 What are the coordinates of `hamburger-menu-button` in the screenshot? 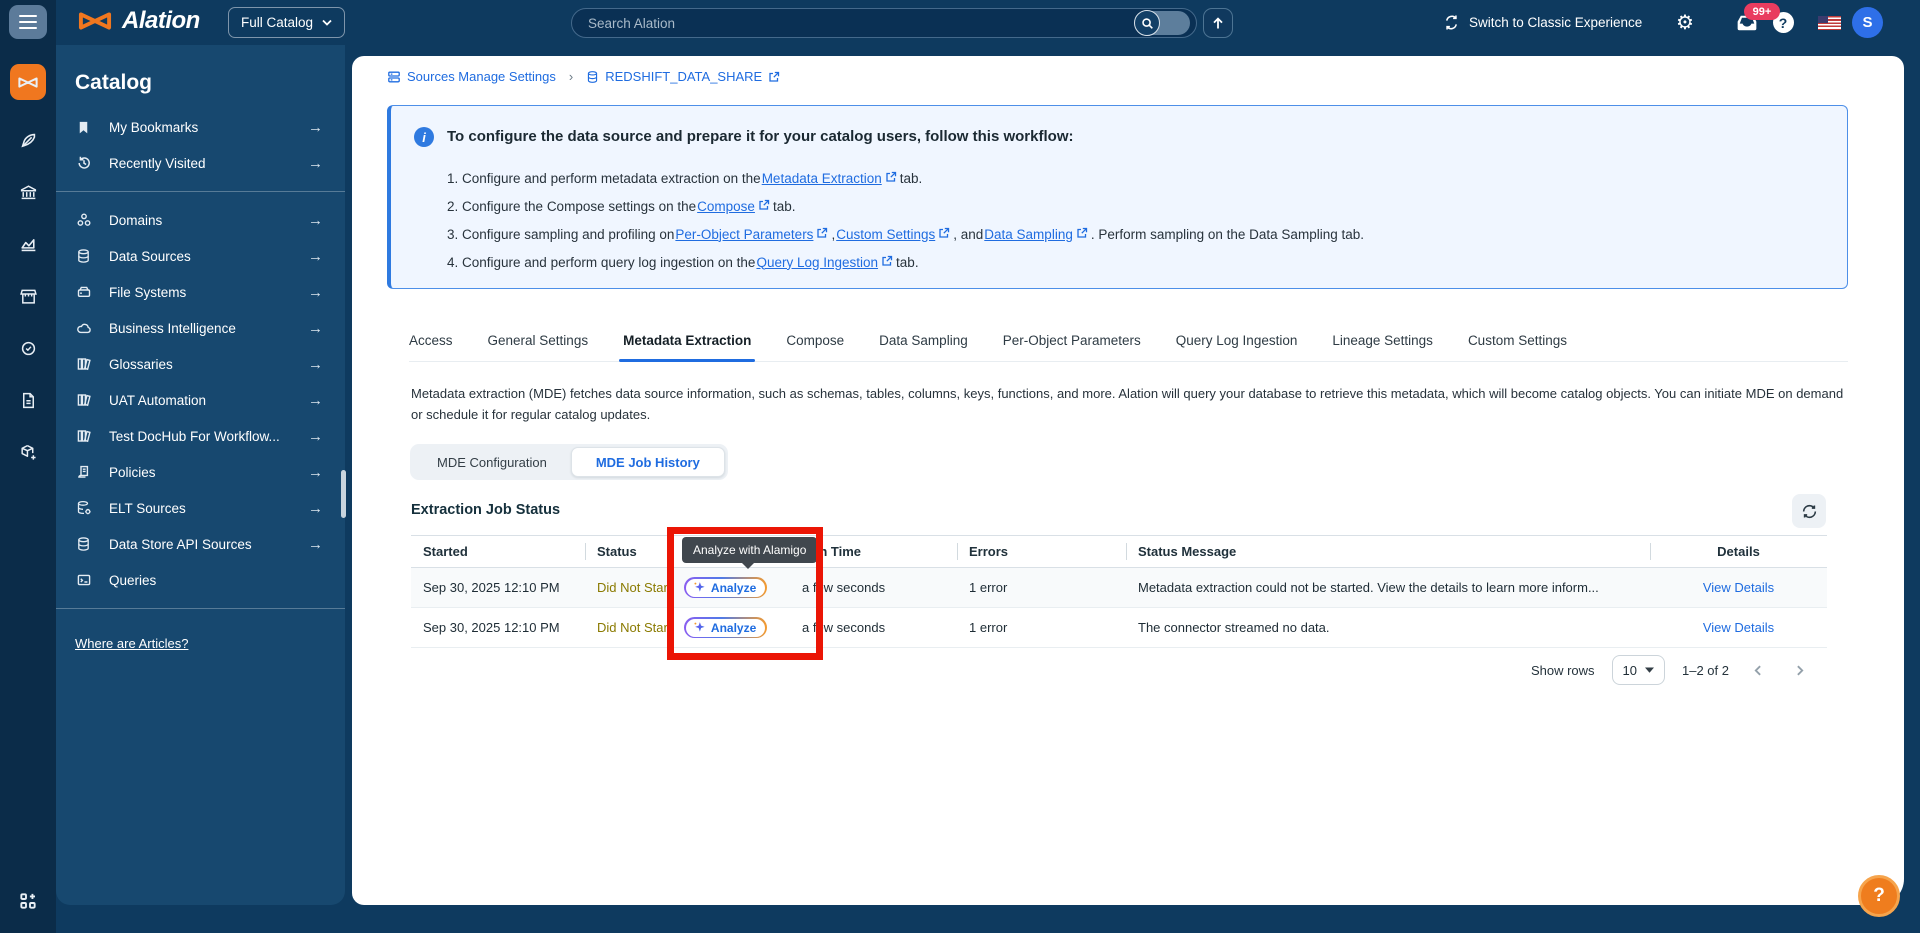 It's located at (28, 22).